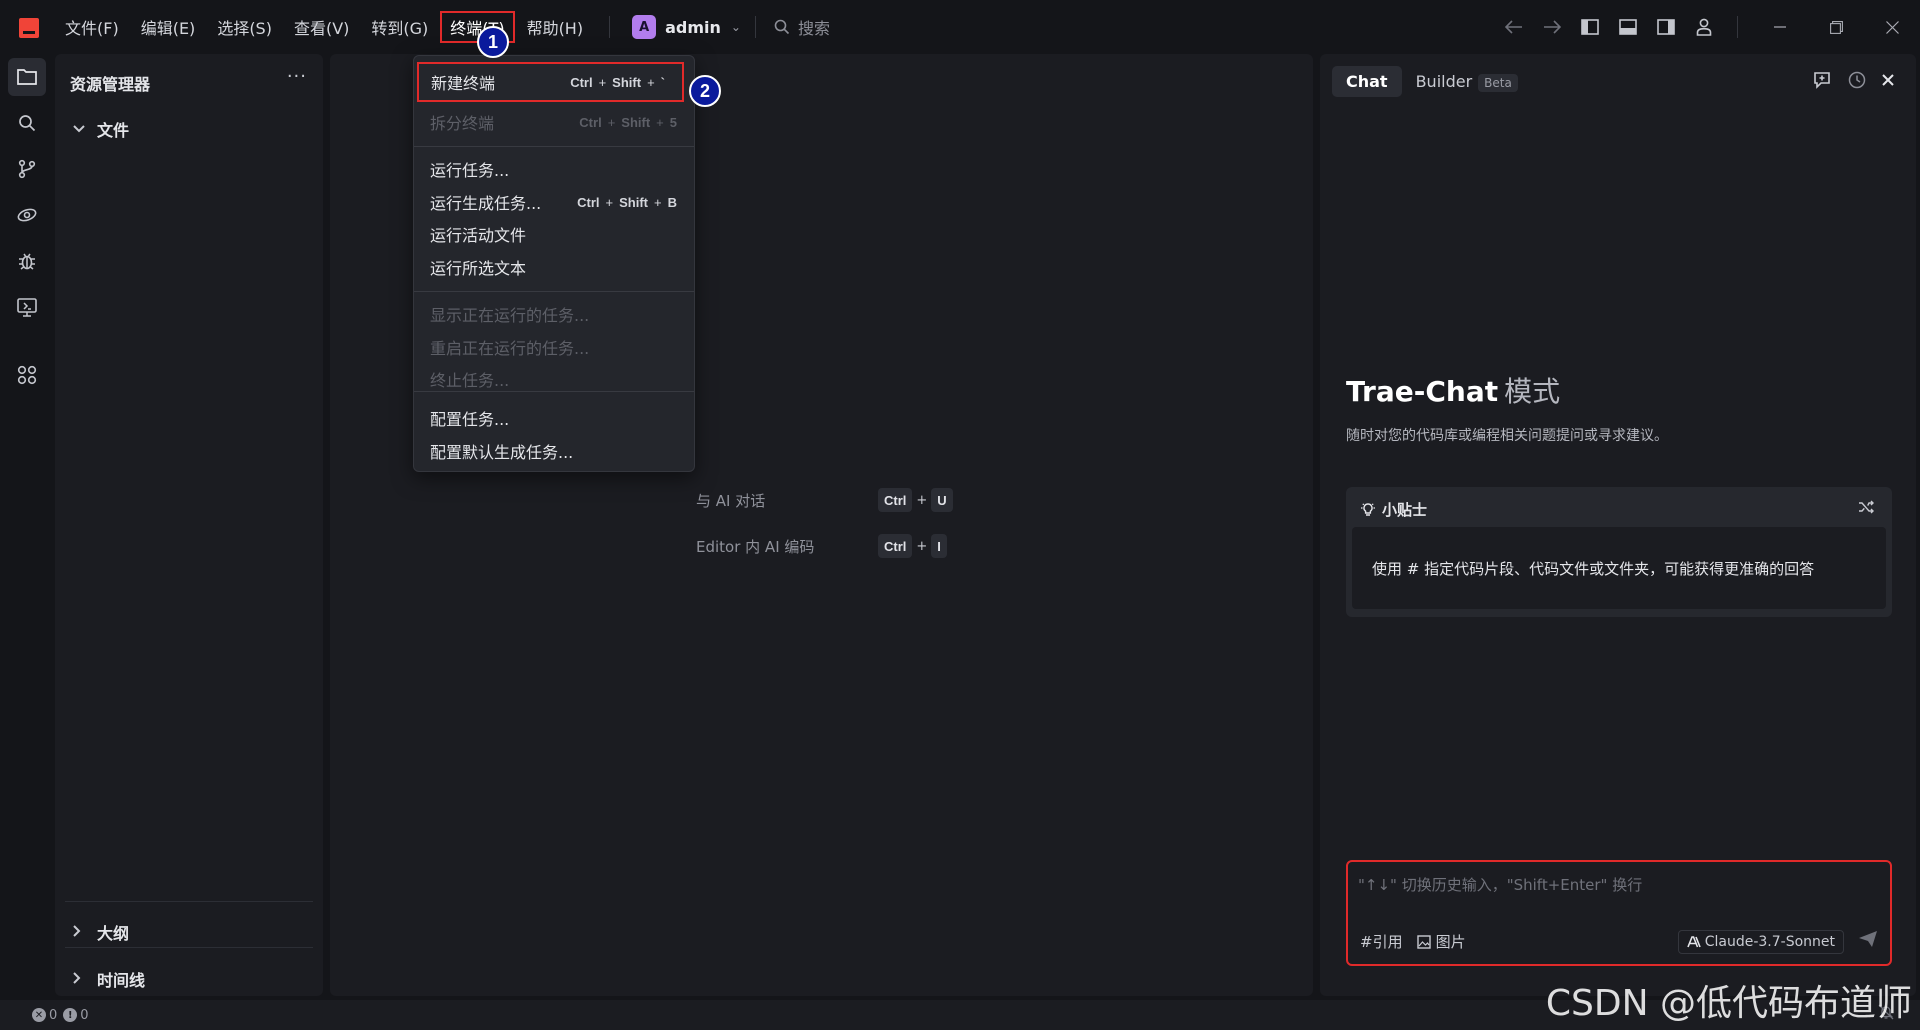 This screenshot has width=1920, height=1030. What do you see at coordinates (735, 27) in the screenshot?
I see `chevron-down-icon: ⌄` at bounding box center [735, 27].